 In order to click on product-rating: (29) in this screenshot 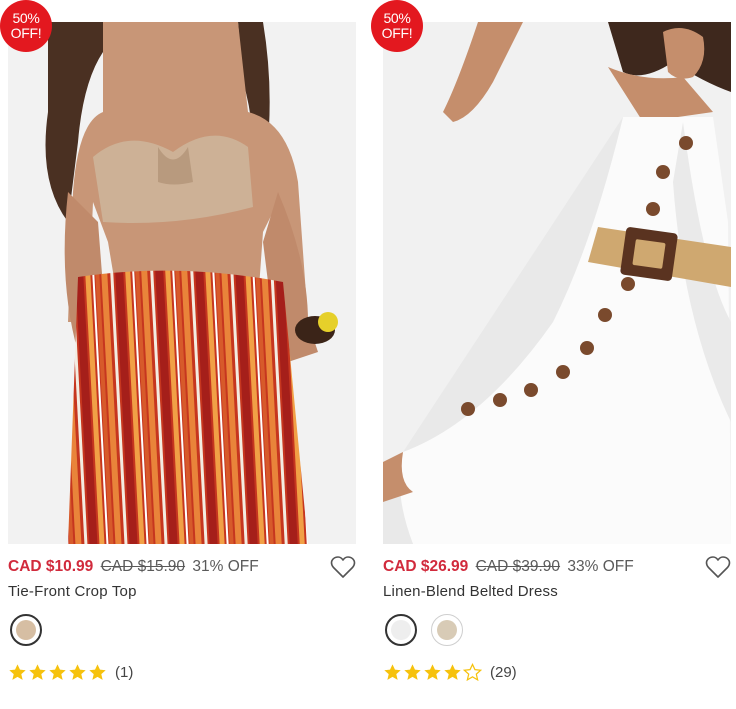, I will do `click(450, 672)`.